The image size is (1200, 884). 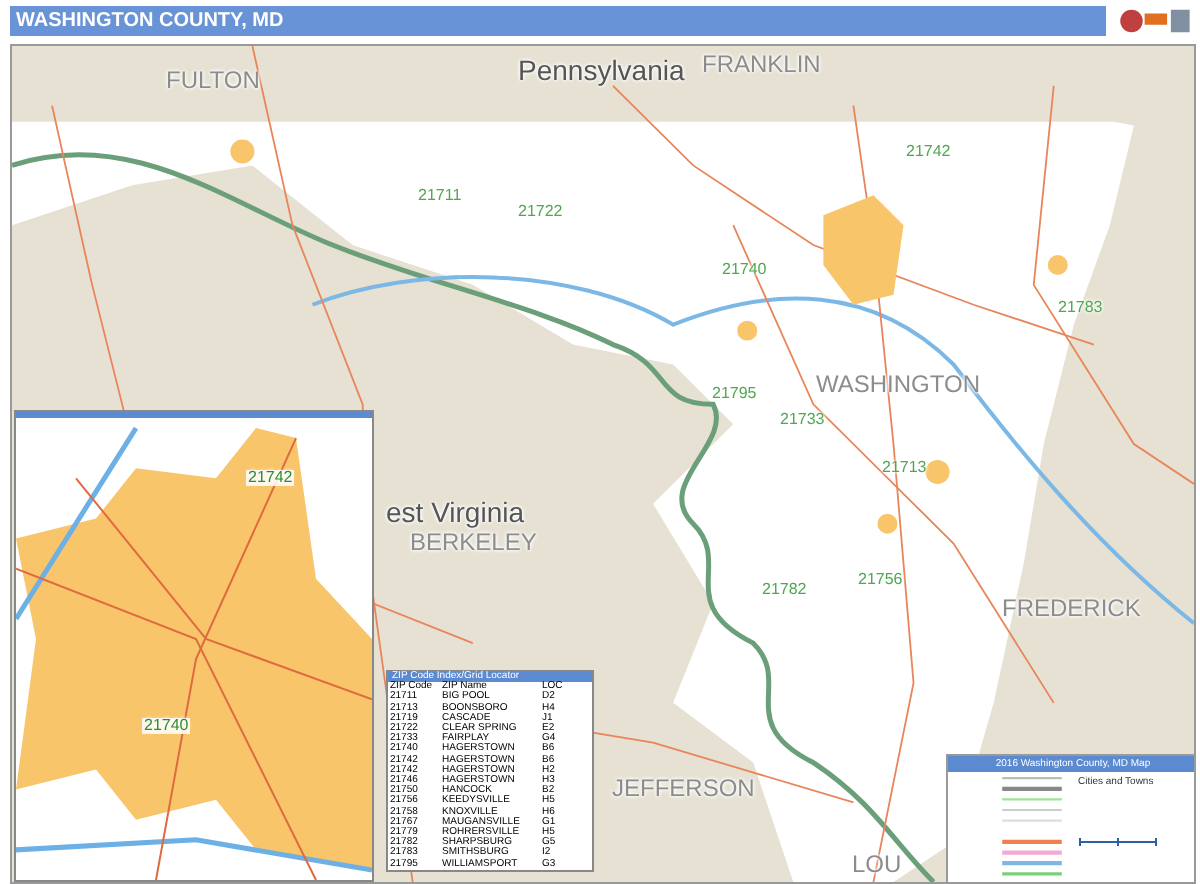 I want to click on map-label: 21795, so click(x=734, y=394).